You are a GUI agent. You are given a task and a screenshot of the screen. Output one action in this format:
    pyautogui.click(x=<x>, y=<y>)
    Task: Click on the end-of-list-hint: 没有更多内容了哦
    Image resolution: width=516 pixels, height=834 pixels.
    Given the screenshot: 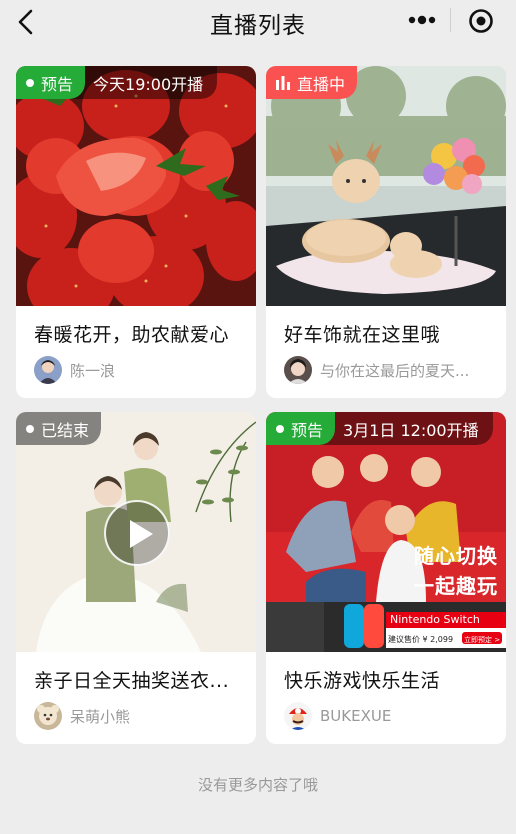 What is the action you would take?
    pyautogui.click(x=257, y=785)
    